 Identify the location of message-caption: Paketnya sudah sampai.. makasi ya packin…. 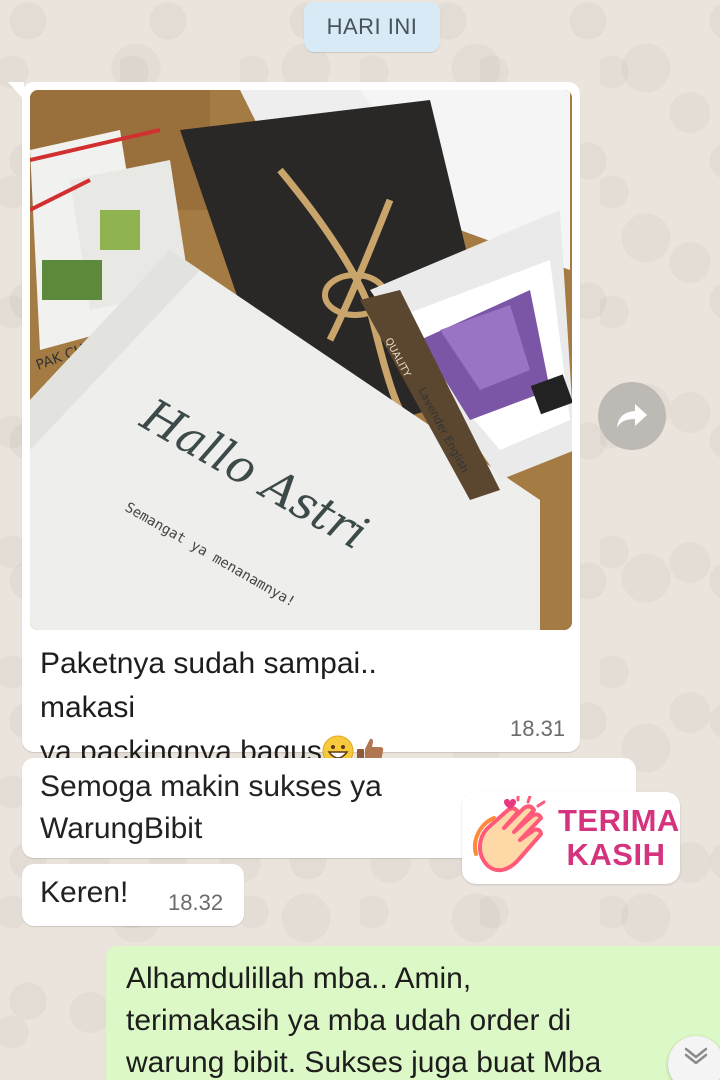
(260, 708).